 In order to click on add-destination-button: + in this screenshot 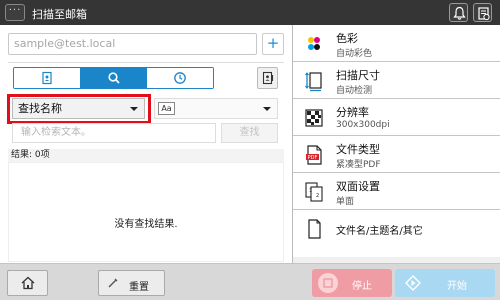, I will do `click(273, 44)`.